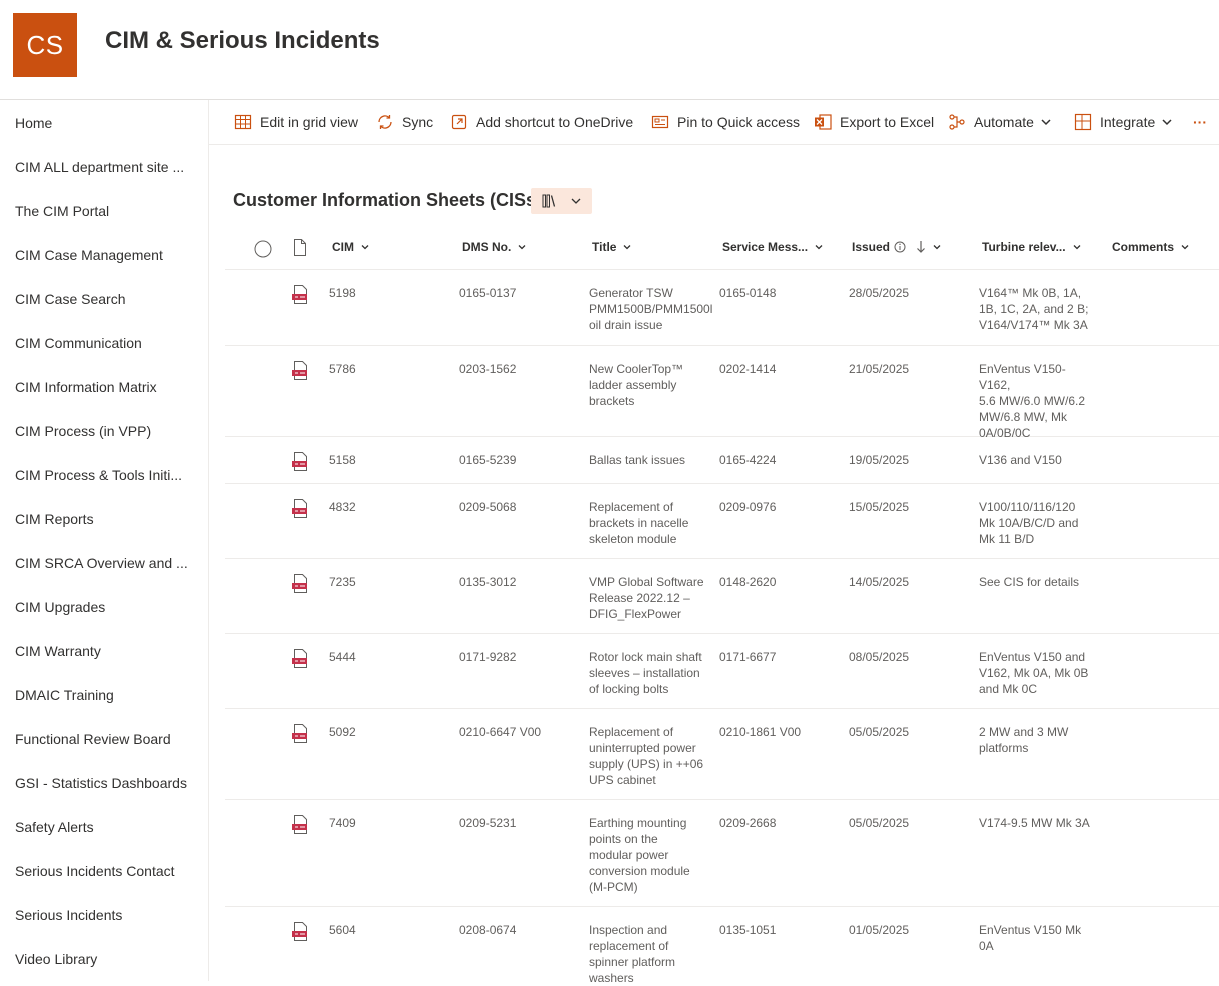  I want to click on nav-item-dmaic-training: DMAIC Training, so click(107, 695).